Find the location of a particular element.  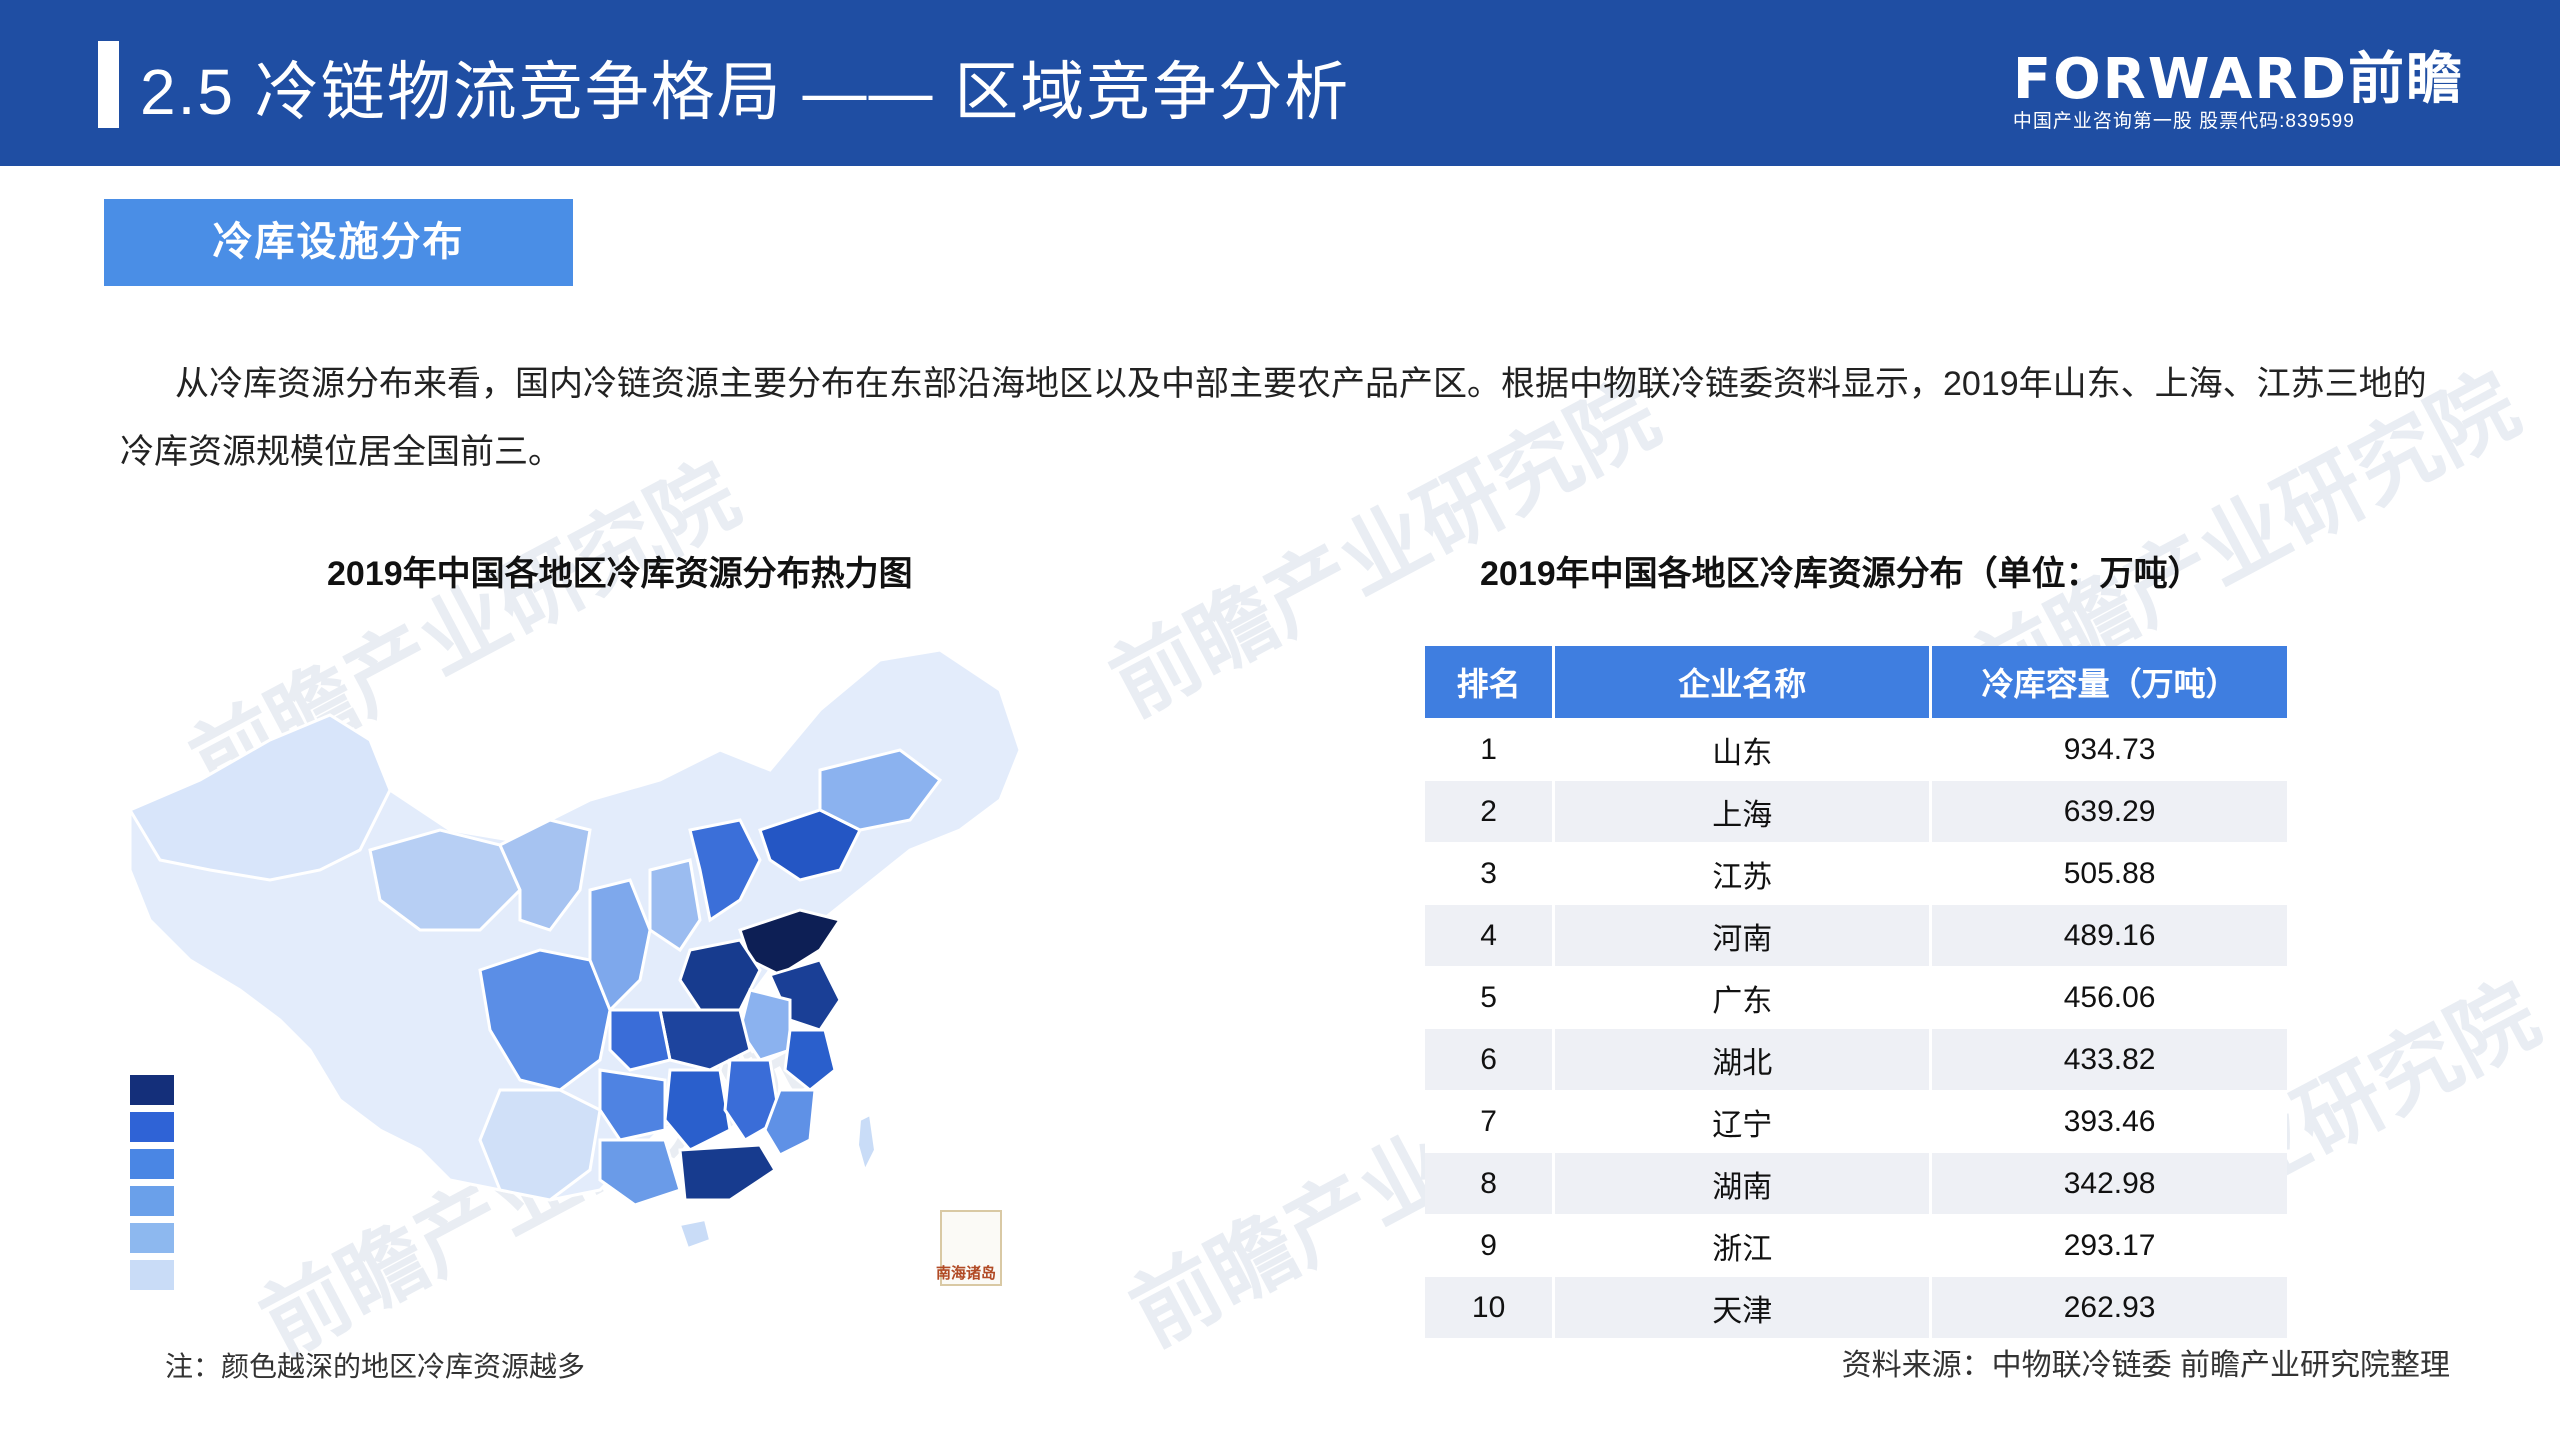

table-row: 2 上海 639.29 is located at coordinates (1856, 811).